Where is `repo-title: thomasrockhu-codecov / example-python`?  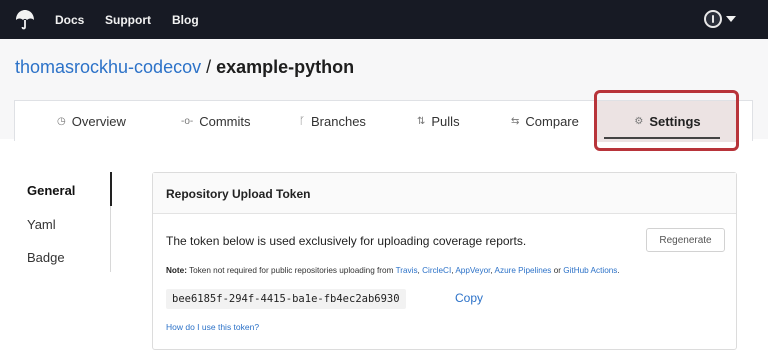 repo-title: thomasrockhu-codecov / example-python is located at coordinates (184, 67).